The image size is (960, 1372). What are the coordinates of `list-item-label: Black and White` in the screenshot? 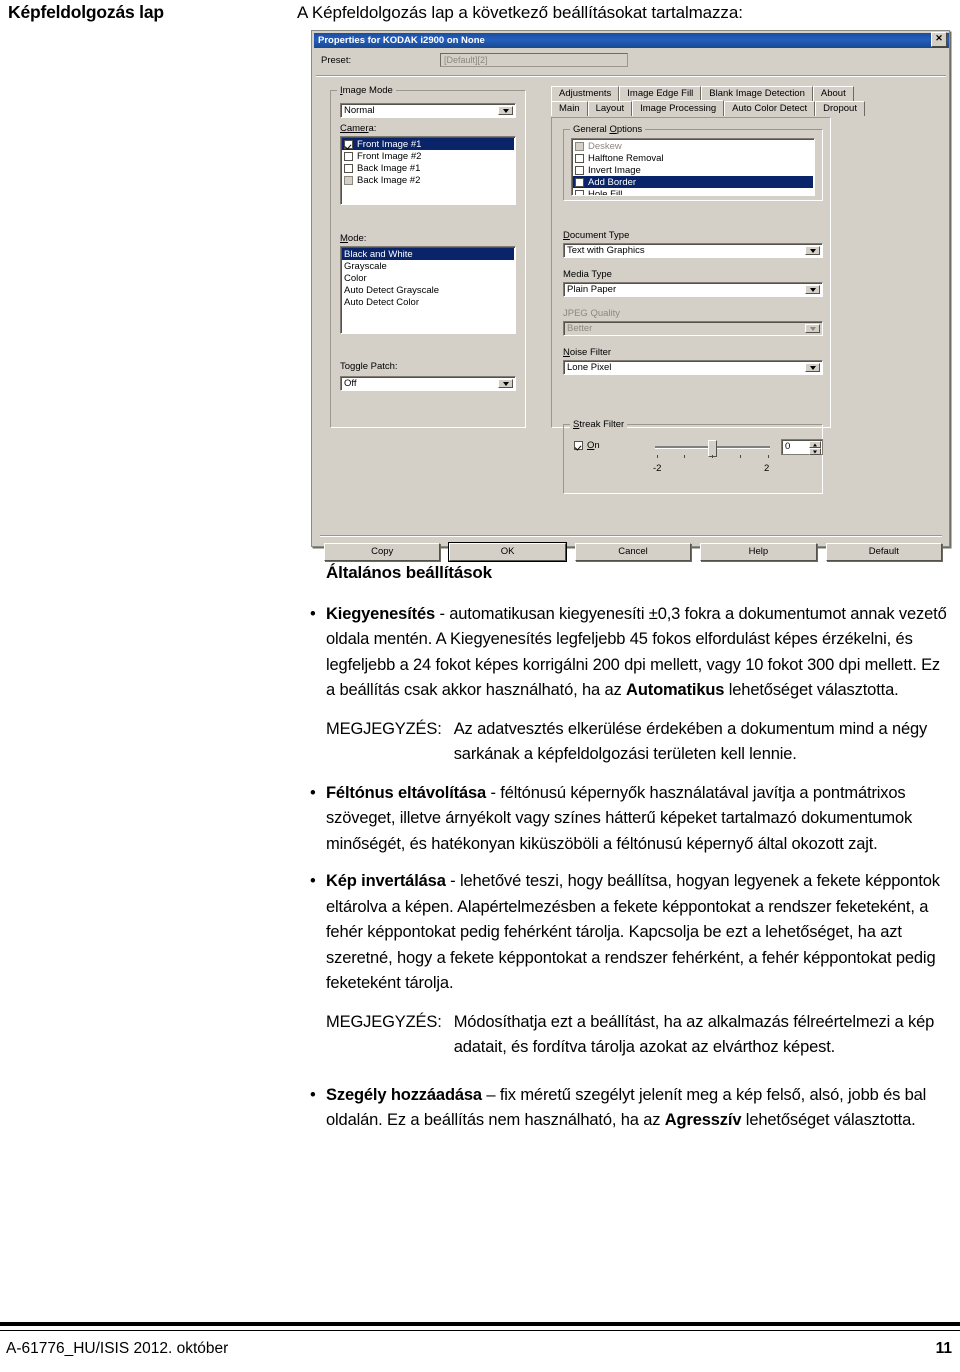 It's located at (378, 254).